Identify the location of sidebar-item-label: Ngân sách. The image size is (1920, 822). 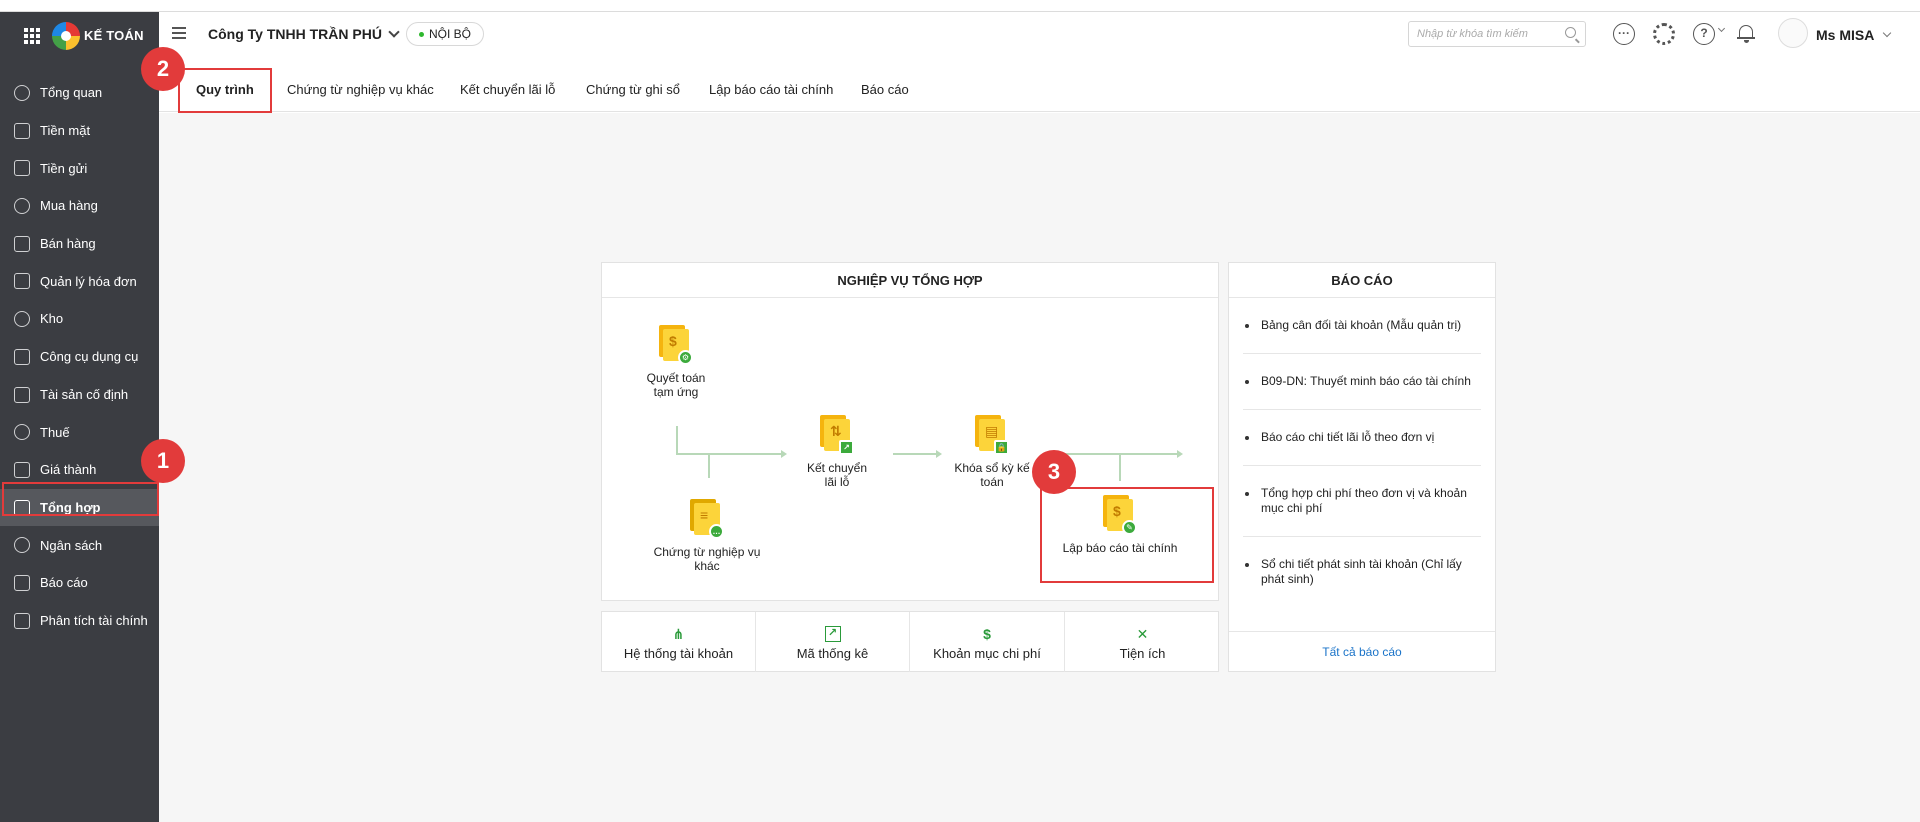
(71, 545).